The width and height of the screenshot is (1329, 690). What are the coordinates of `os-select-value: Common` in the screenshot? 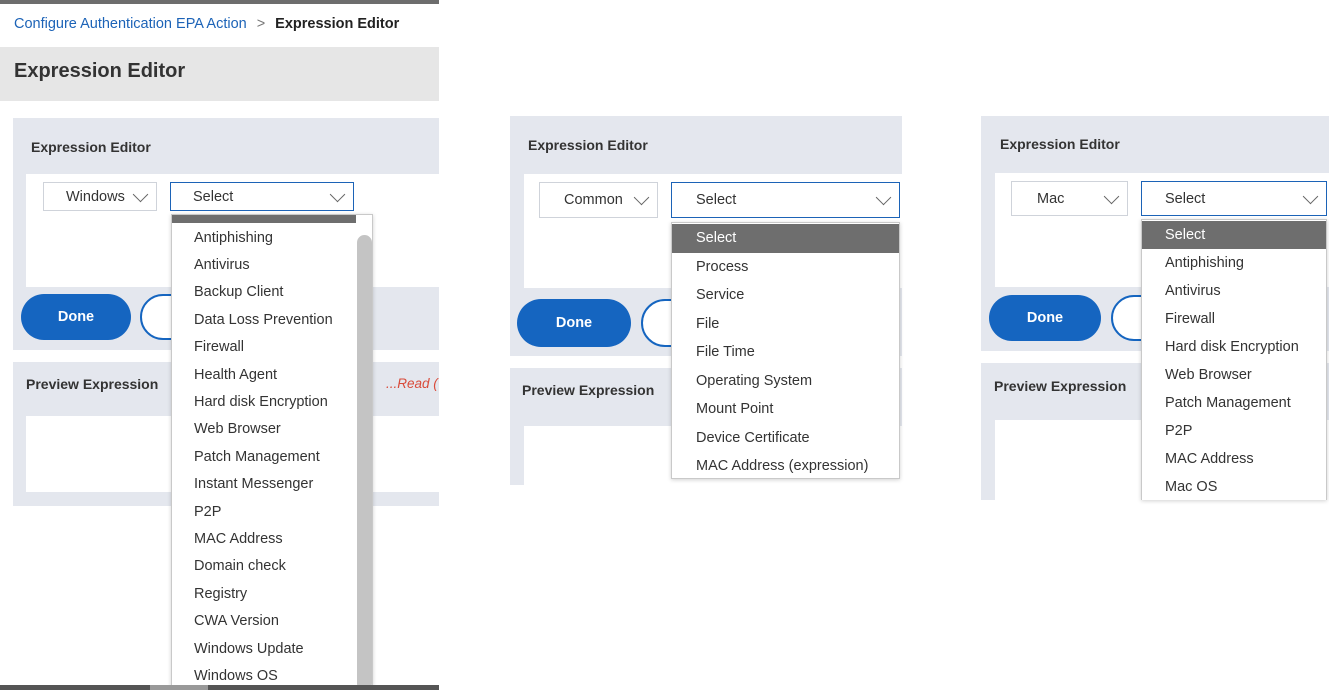 It's located at (593, 200).